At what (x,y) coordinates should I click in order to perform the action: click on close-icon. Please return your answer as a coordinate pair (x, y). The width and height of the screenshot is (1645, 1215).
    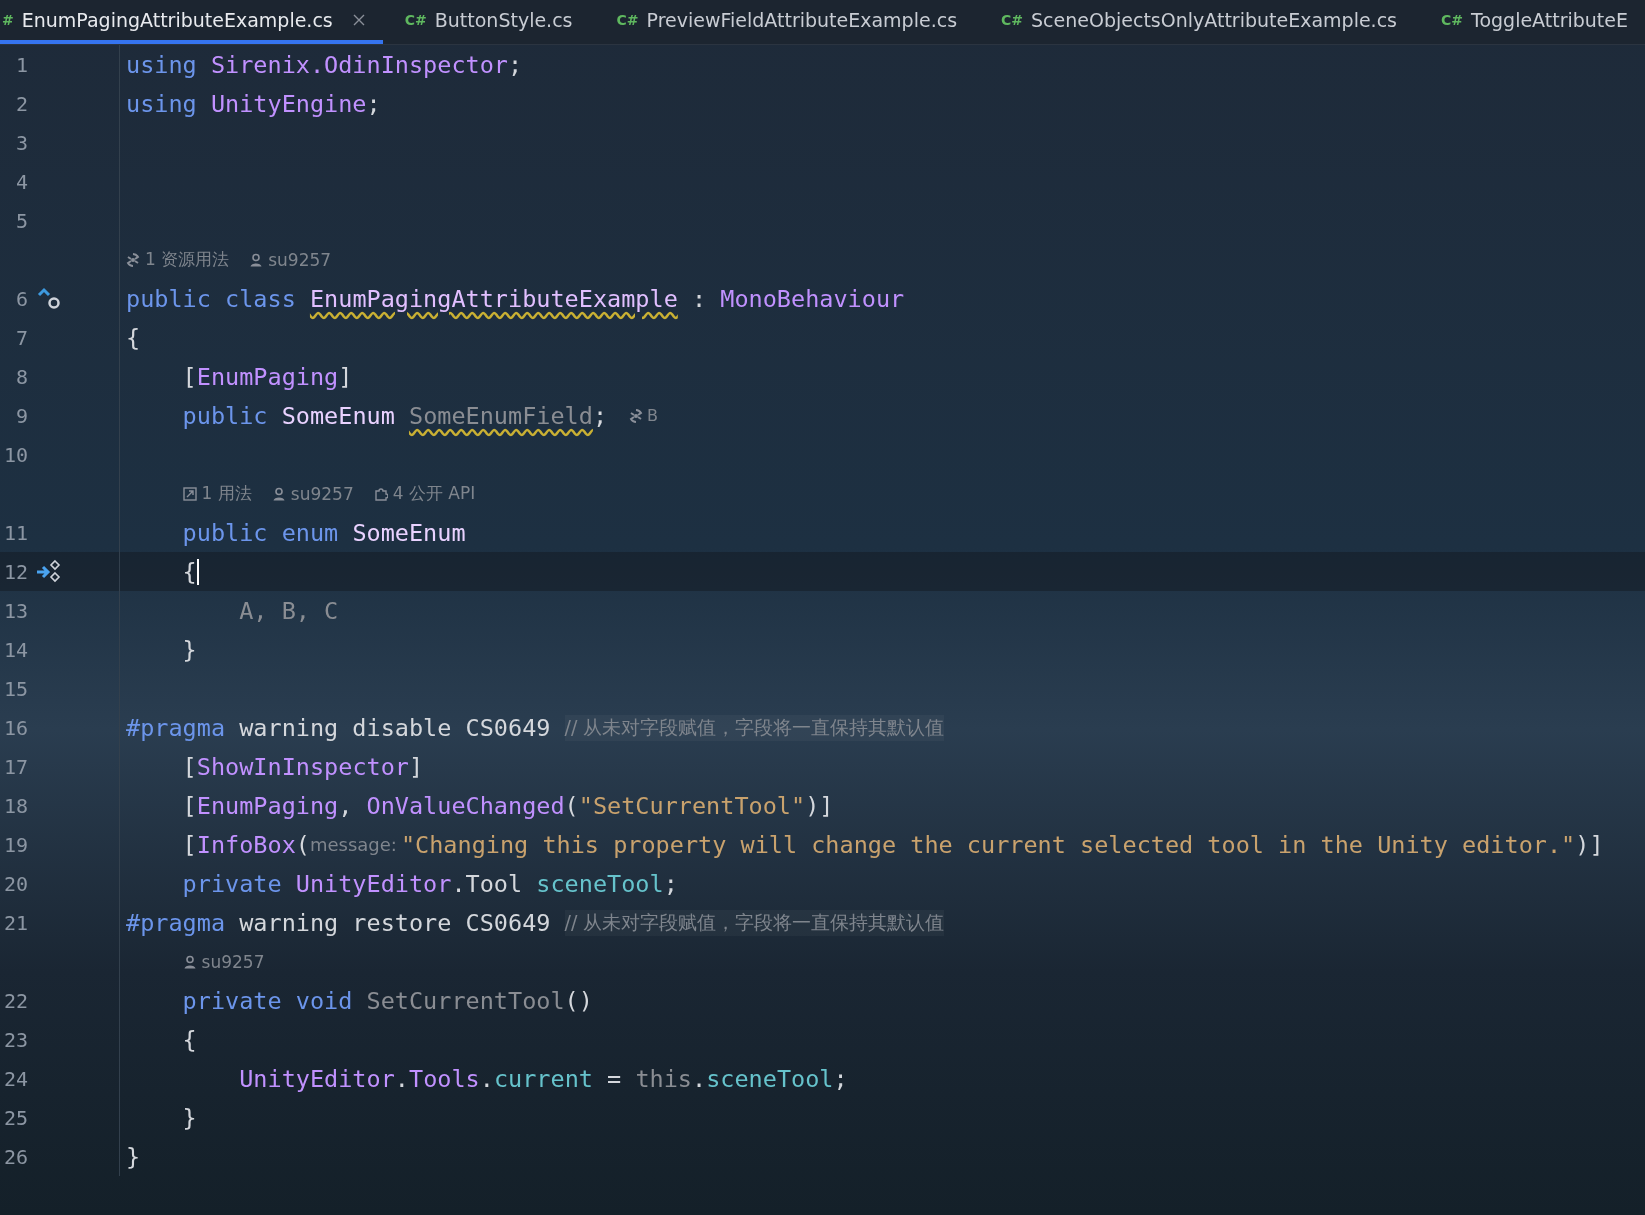
    Looking at the image, I should click on (358, 20).